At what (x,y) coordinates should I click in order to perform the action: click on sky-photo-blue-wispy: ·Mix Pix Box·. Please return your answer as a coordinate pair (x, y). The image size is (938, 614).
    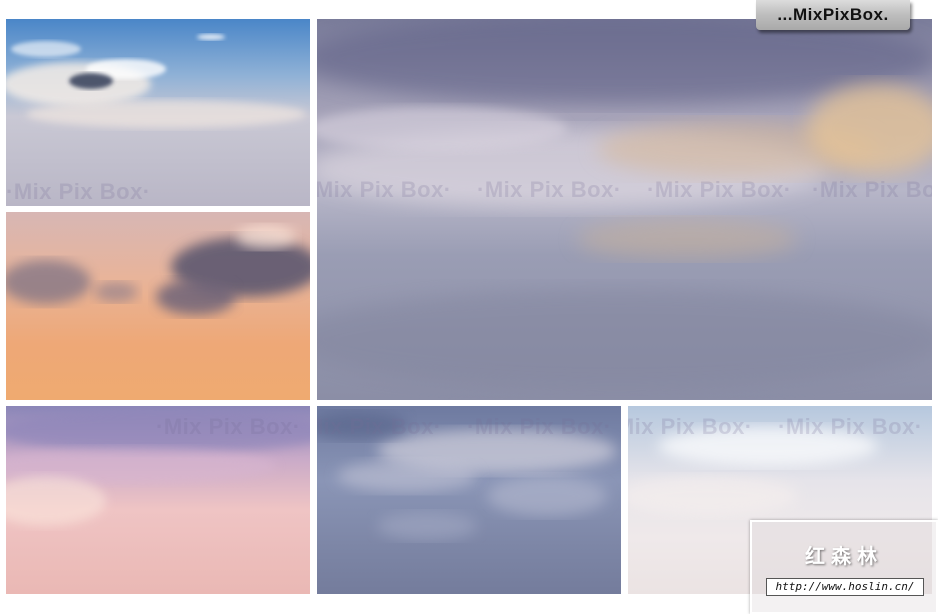
    Looking at the image, I should click on (158, 112).